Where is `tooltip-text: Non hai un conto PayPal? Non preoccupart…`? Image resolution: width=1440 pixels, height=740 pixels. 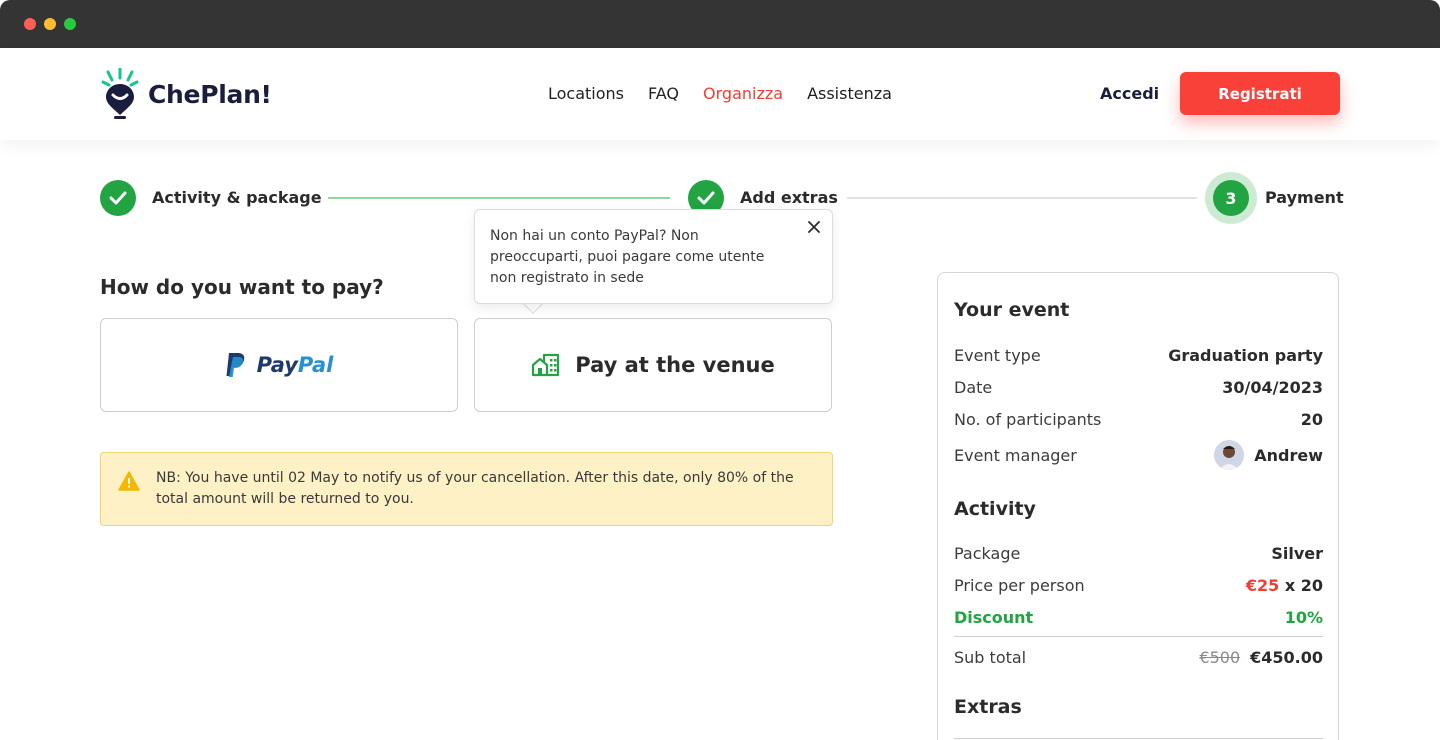 tooltip-text: Non hai un conto PayPal? Non preoccupart… is located at coordinates (627, 257).